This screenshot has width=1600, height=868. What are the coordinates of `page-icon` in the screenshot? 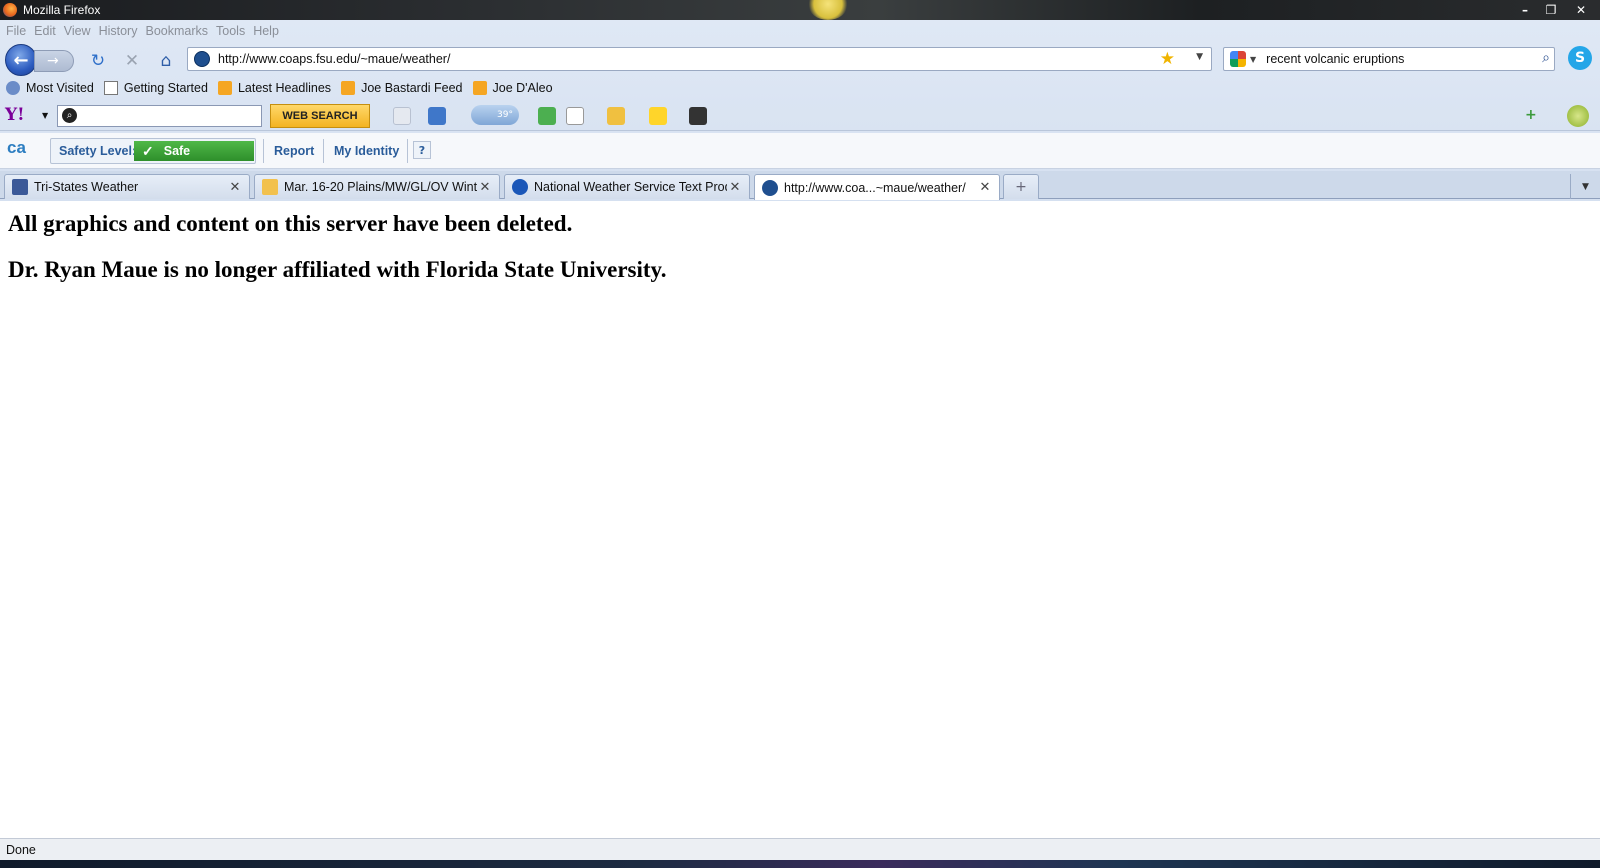 It's located at (110, 88).